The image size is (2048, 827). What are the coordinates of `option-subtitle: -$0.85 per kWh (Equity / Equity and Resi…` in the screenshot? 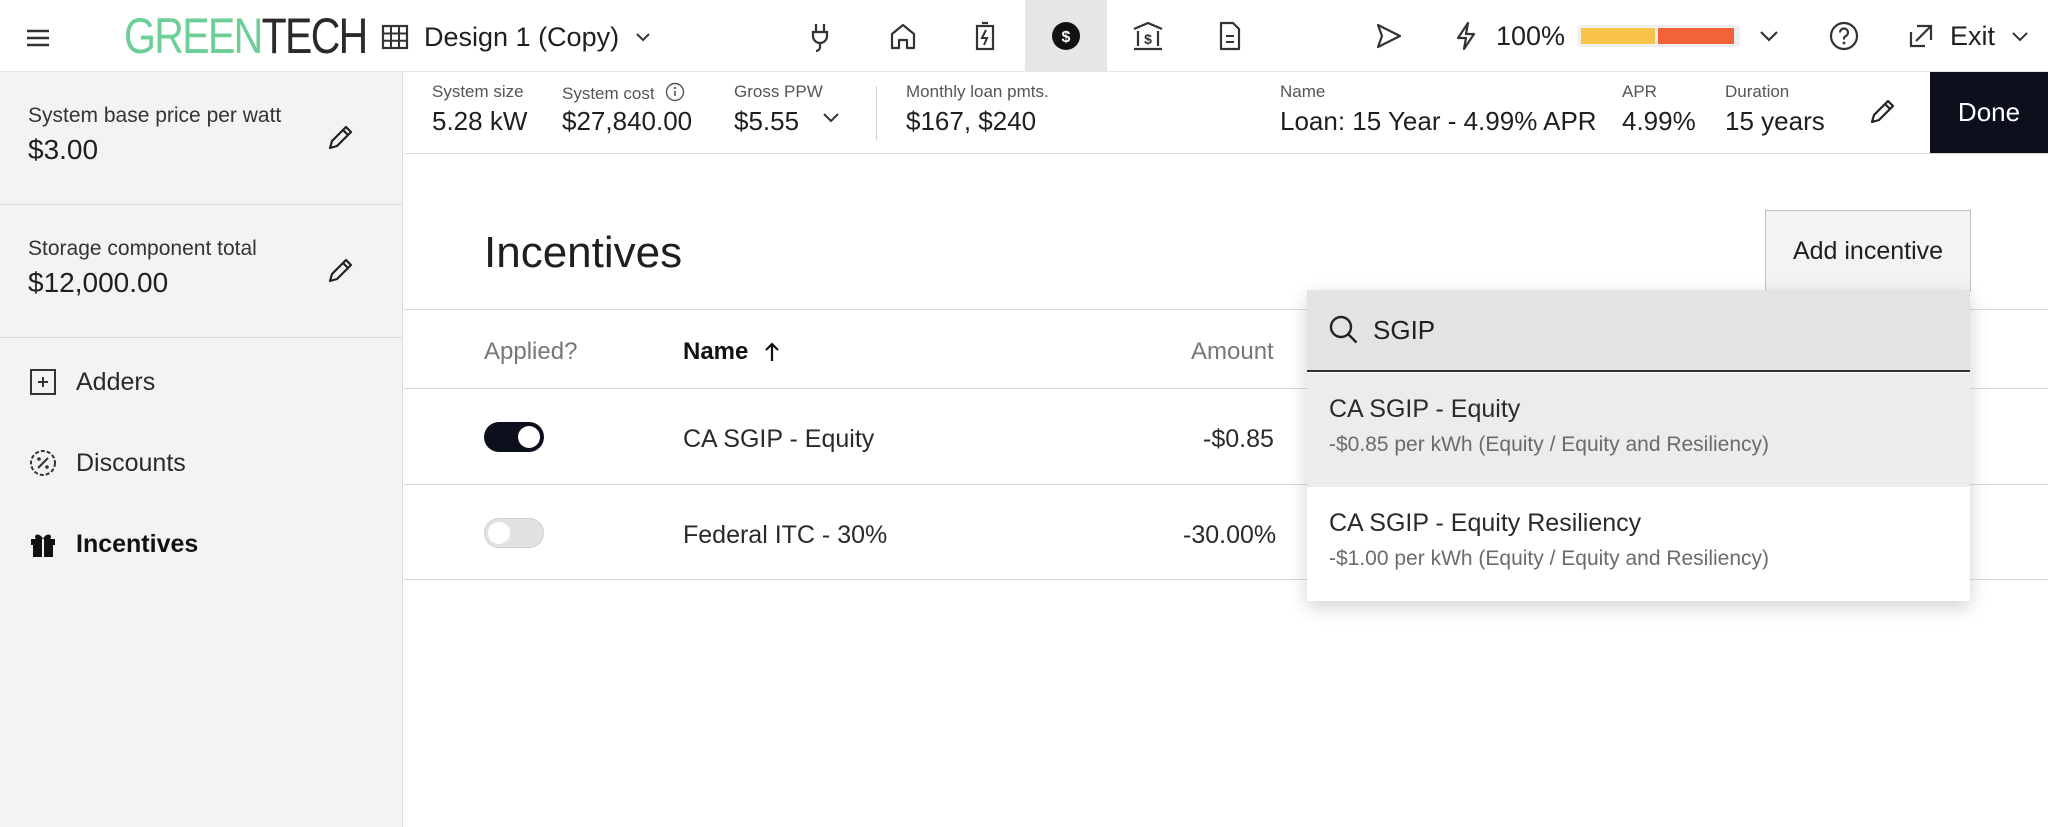 It's located at (1549, 444).